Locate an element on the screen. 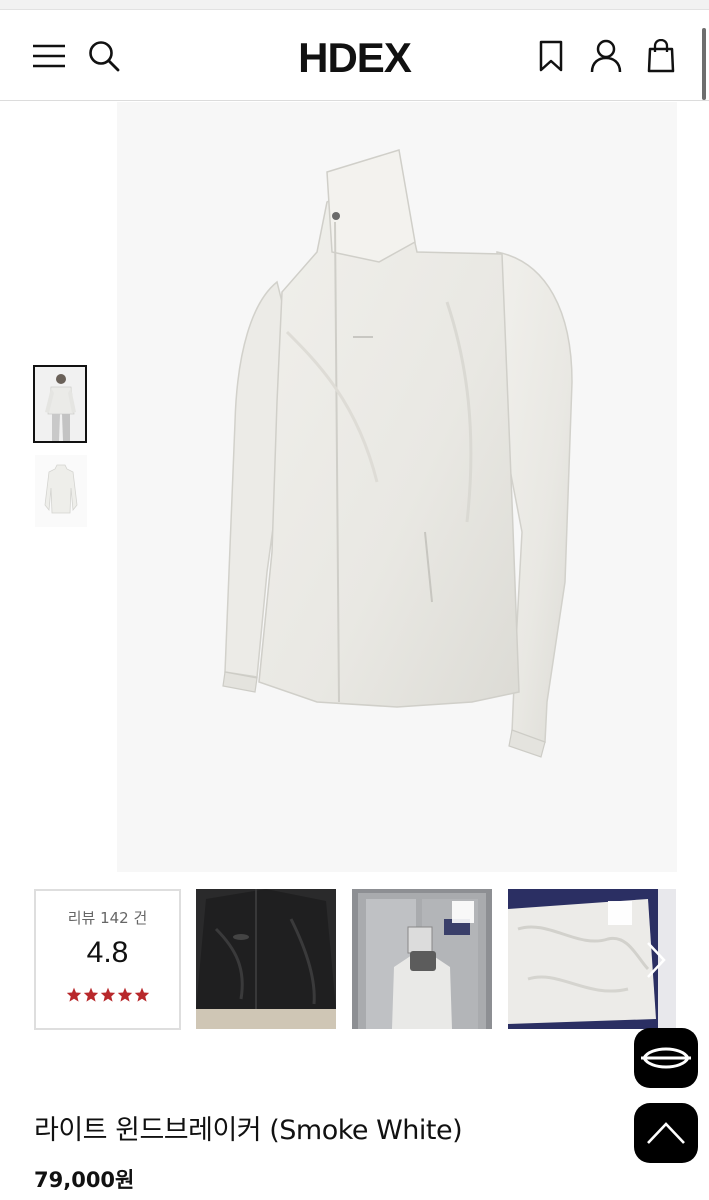 This screenshot has height=1200, width=709. shopping-bag-icon is located at coordinates (661, 56).